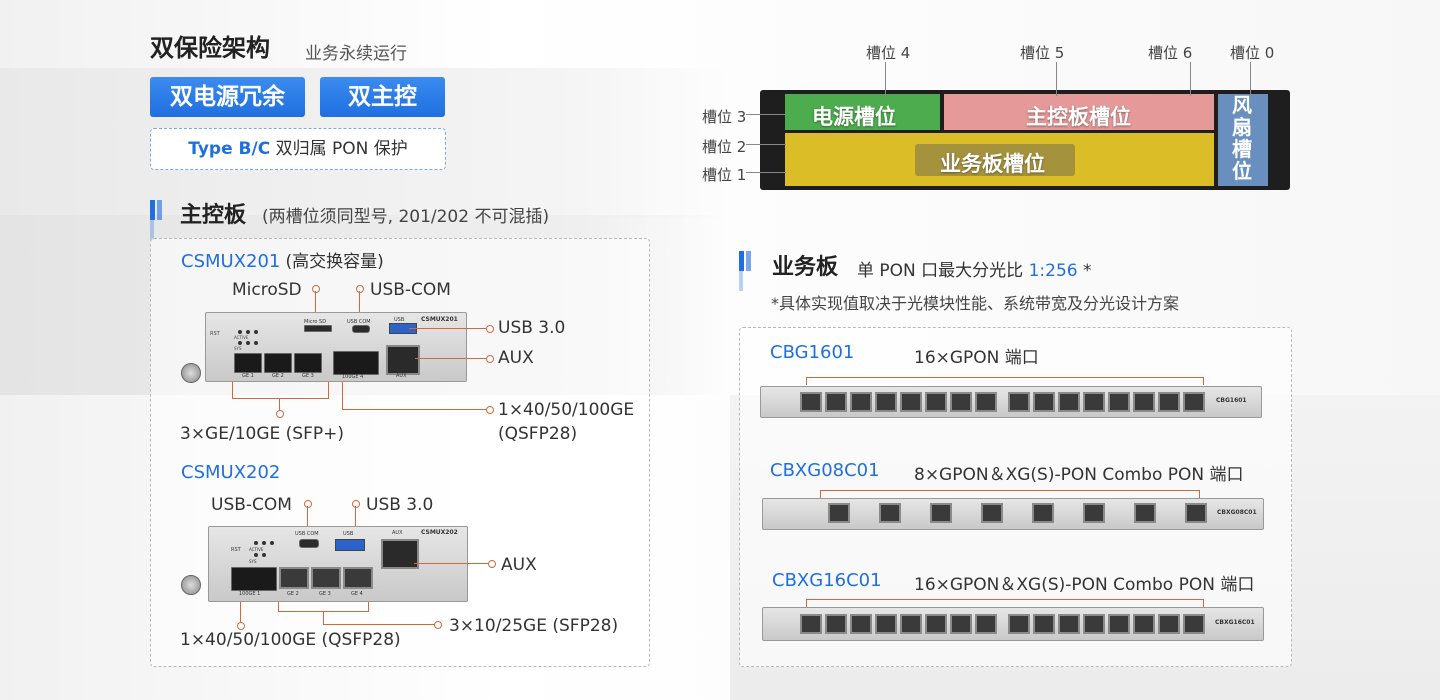 The width and height of the screenshot is (1440, 700). What do you see at coordinates (805, 267) in the screenshot?
I see `service-board-section-title: 业务板` at bounding box center [805, 267].